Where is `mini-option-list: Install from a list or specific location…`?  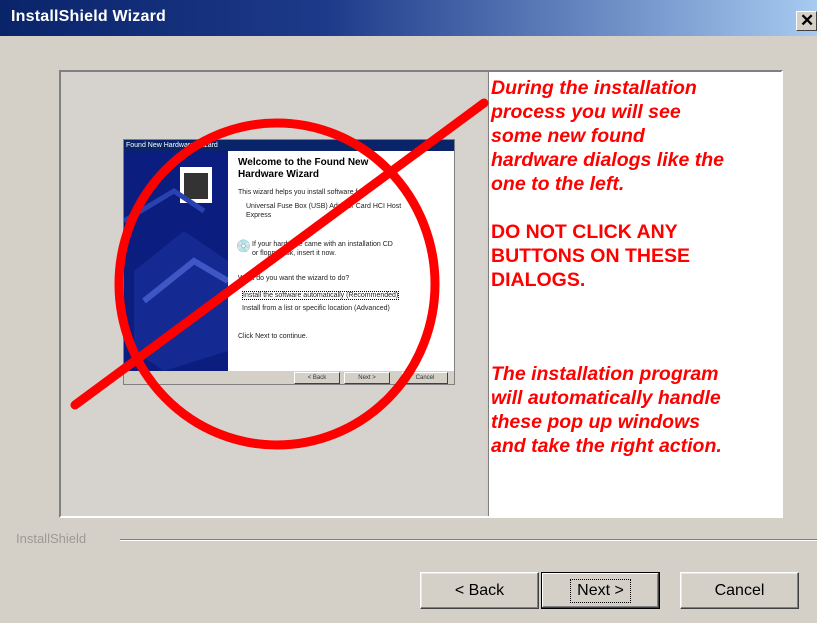
mini-option-list: Install from a list or specific location… is located at coordinates (316, 308).